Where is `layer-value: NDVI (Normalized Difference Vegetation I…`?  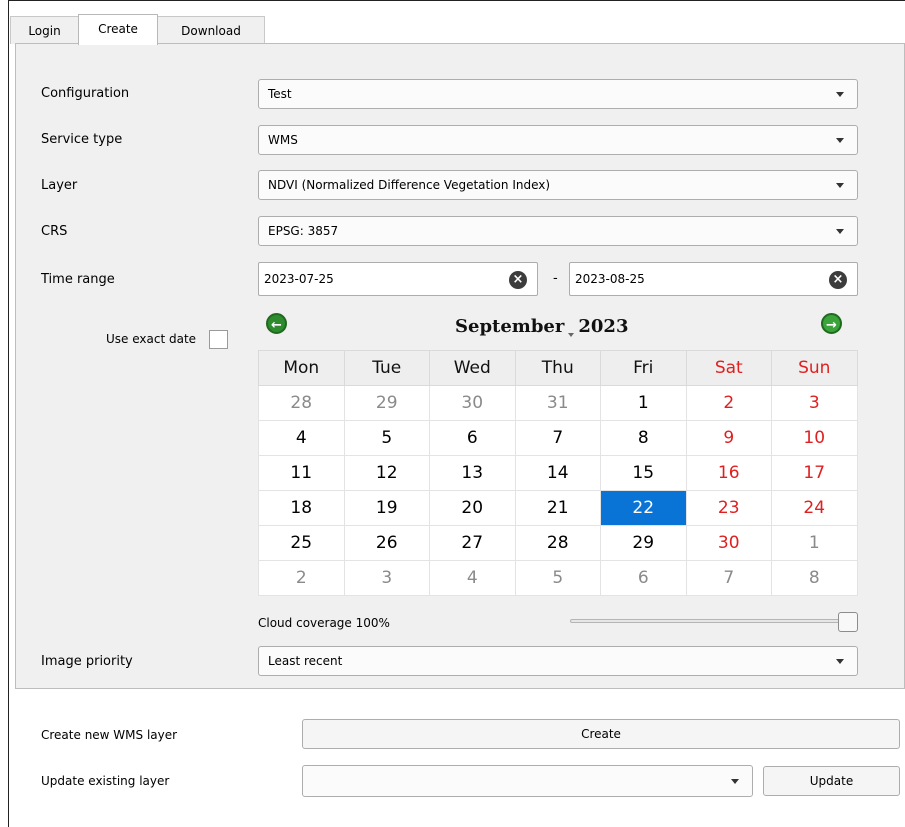 layer-value: NDVI (Normalized Difference Vegetation I… is located at coordinates (409, 185).